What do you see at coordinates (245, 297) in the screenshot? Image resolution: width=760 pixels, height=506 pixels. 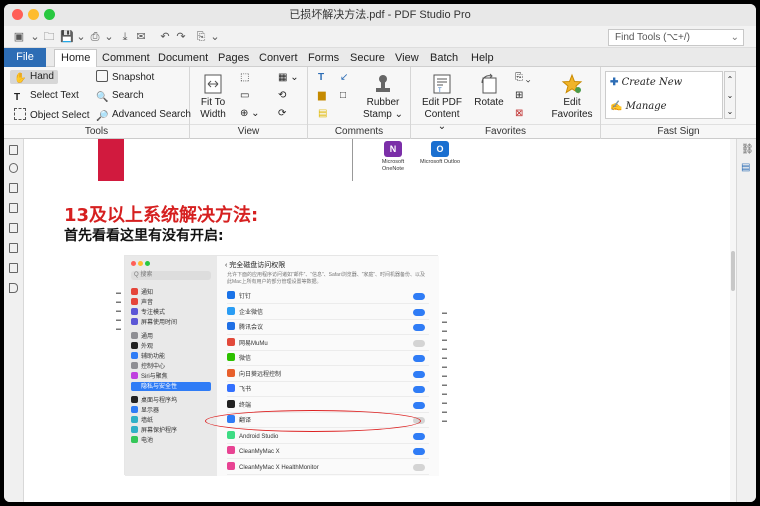 I see `app-name: 钉钉` at bounding box center [245, 297].